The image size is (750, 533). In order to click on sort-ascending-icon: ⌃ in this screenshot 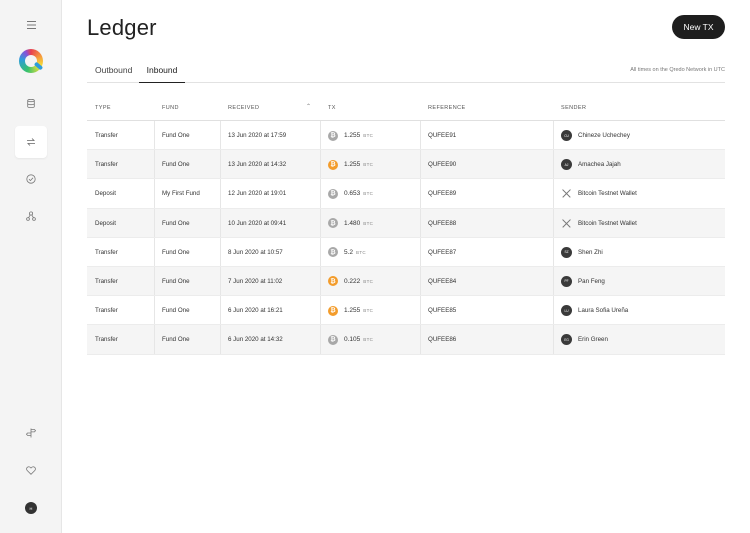, I will do `click(308, 106)`.